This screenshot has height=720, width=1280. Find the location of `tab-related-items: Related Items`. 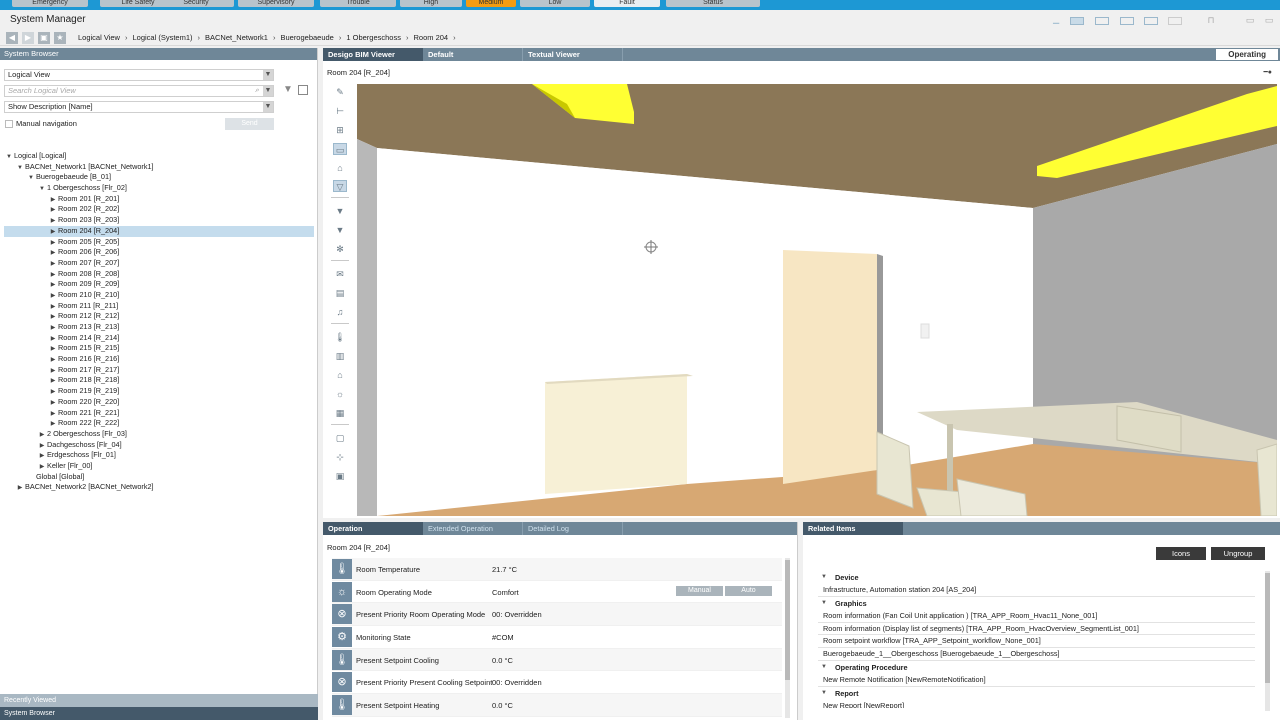

tab-related-items: Related Items is located at coordinates (853, 528).